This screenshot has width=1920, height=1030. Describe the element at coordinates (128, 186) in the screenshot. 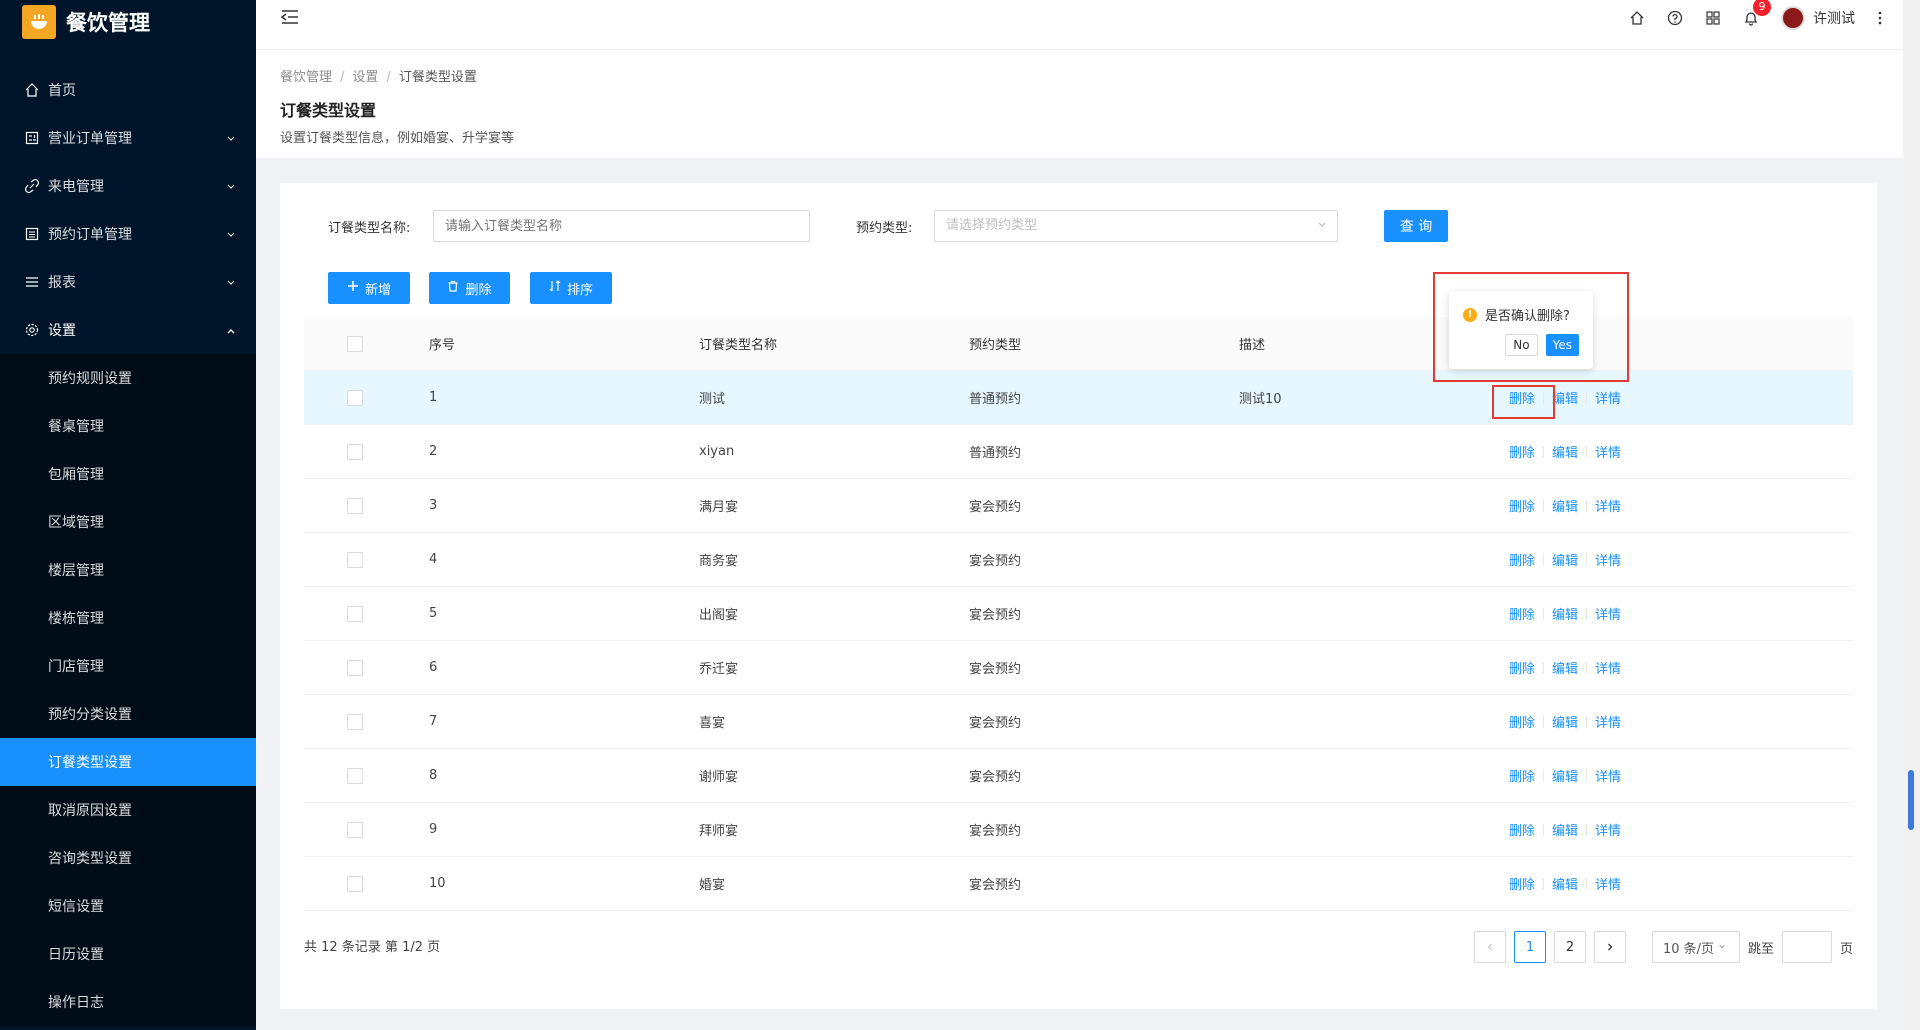

I see `sidebar-item-calls: 来电管理` at that location.